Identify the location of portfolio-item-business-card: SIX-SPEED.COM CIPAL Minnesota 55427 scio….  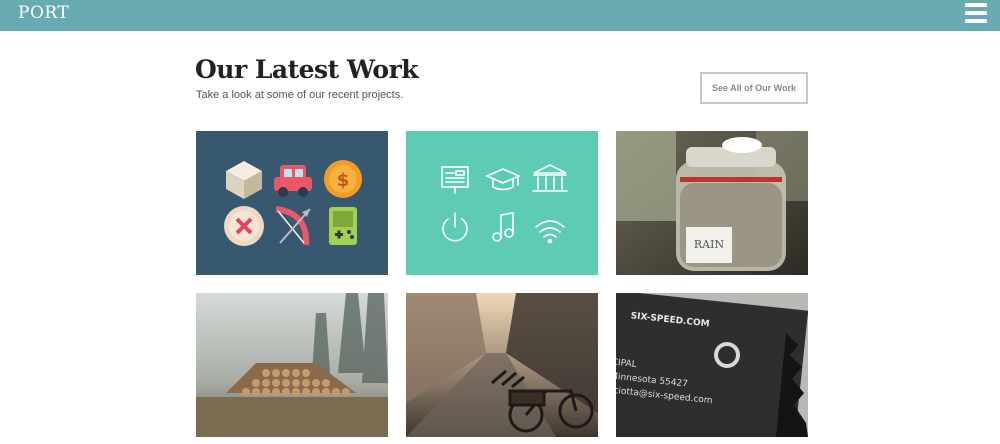
(712, 365).